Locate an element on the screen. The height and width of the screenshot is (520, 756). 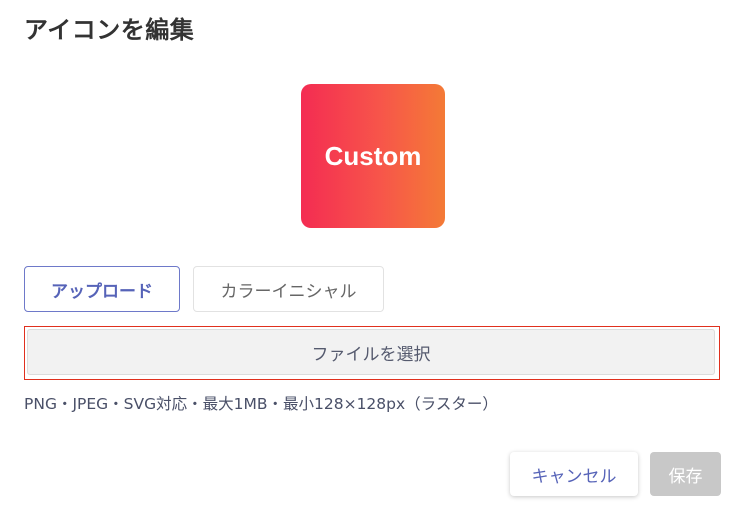
save-button: 保存 is located at coordinates (685, 474).